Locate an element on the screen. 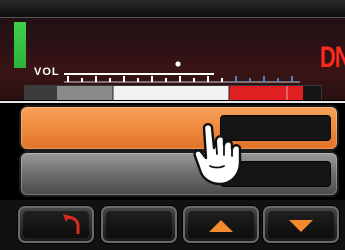 The width and height of the screenshot is (345, 250). divider is located at coordinates (172, 102).